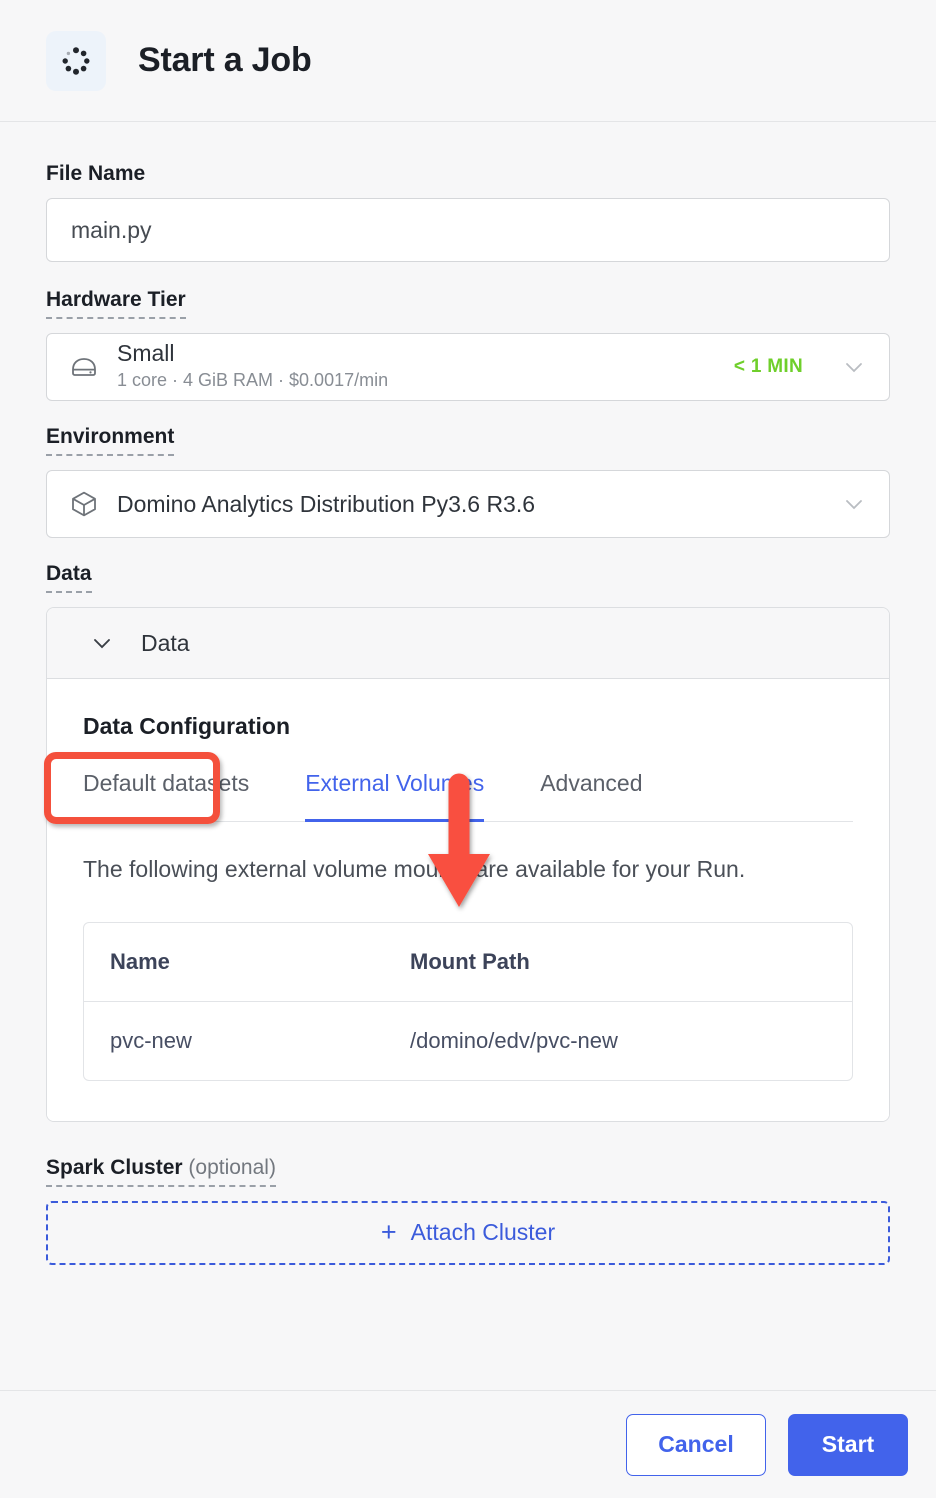  What do you see at coordinates (696, 1444) in the screenshot?
I see `cancel-button: Cancel` at bounding box center [696, 1444].